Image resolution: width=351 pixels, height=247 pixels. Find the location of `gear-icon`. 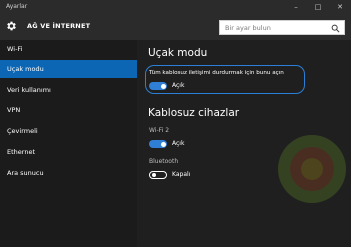

gear-icon is located at coordinates (11, 26).